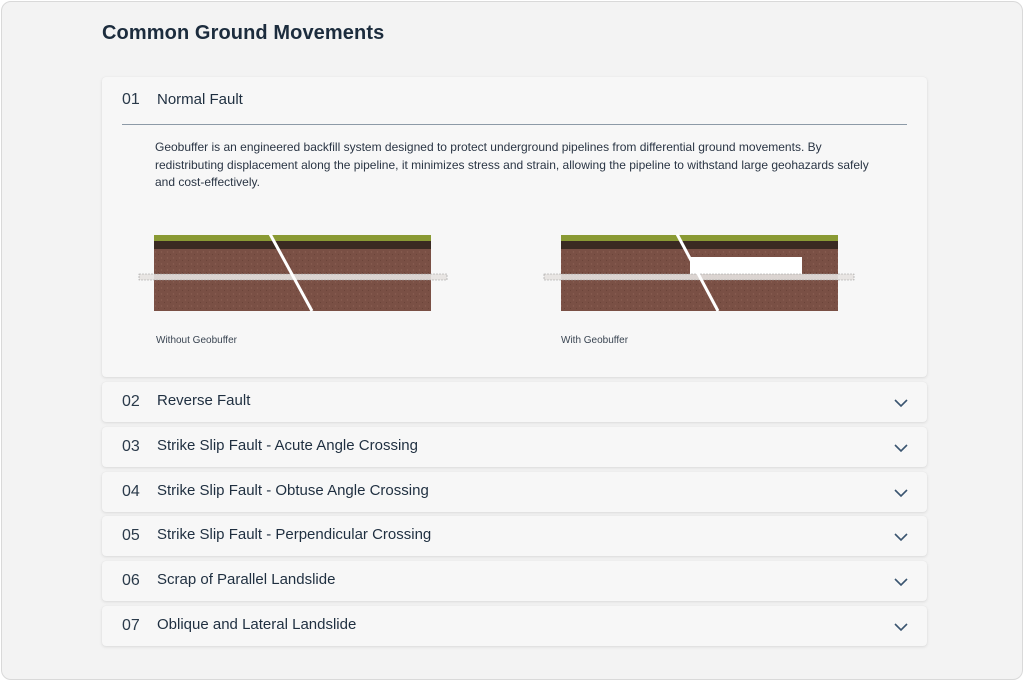 The height and width of the screenshot is (681, 1024). What do you see at coordinates (243, 33) in the screenshot?
I see `page-title: Common Ground Movements` at bounding box center [243, 33].